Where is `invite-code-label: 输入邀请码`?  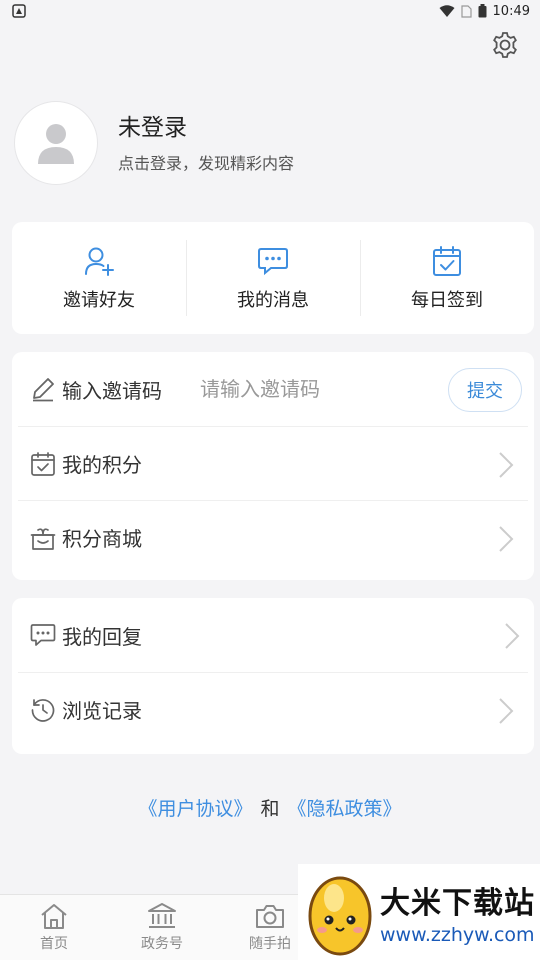
invite-code-label: 输入邀请码 is located at coordinates (112, 390).